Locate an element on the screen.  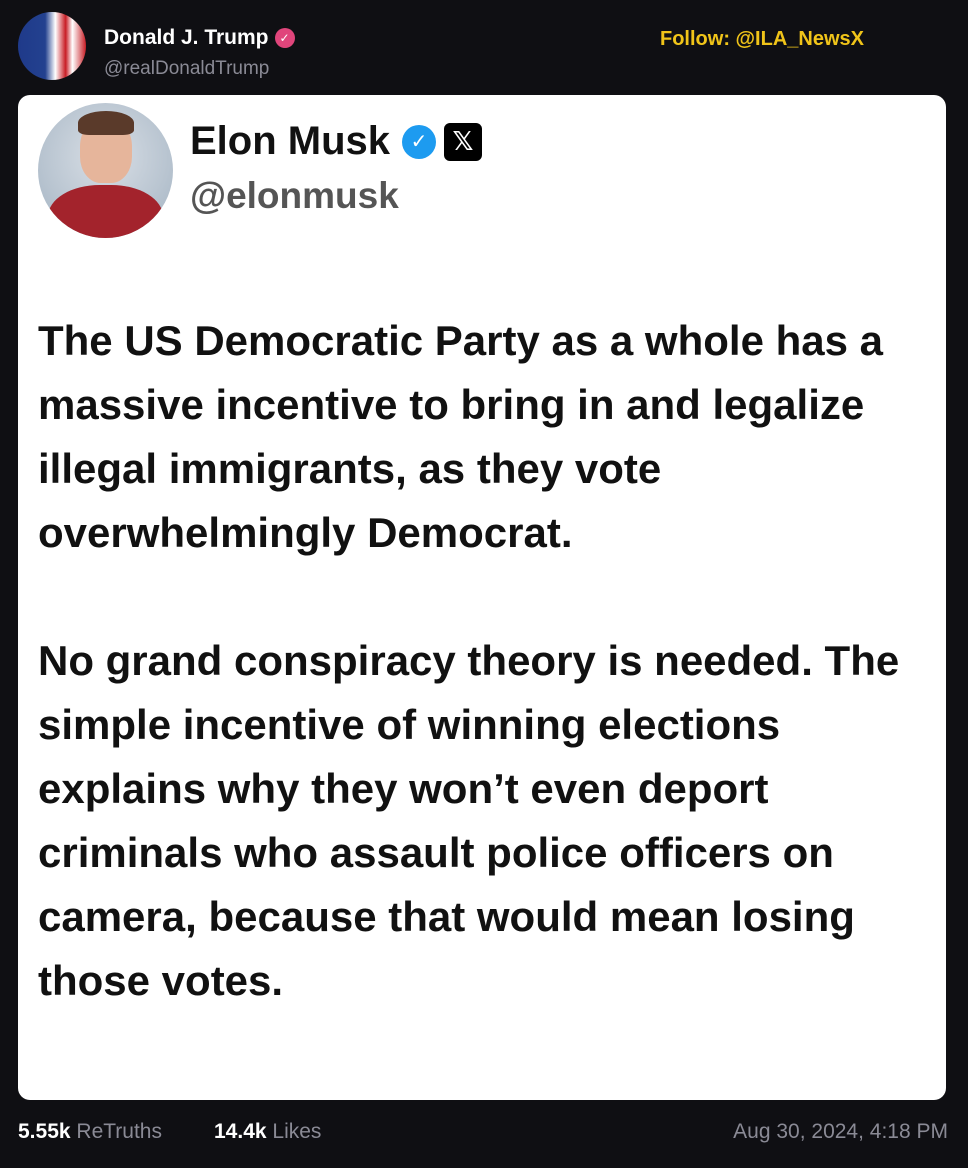
retruths-count: 5.55k is located at coordinates (44, 1131).